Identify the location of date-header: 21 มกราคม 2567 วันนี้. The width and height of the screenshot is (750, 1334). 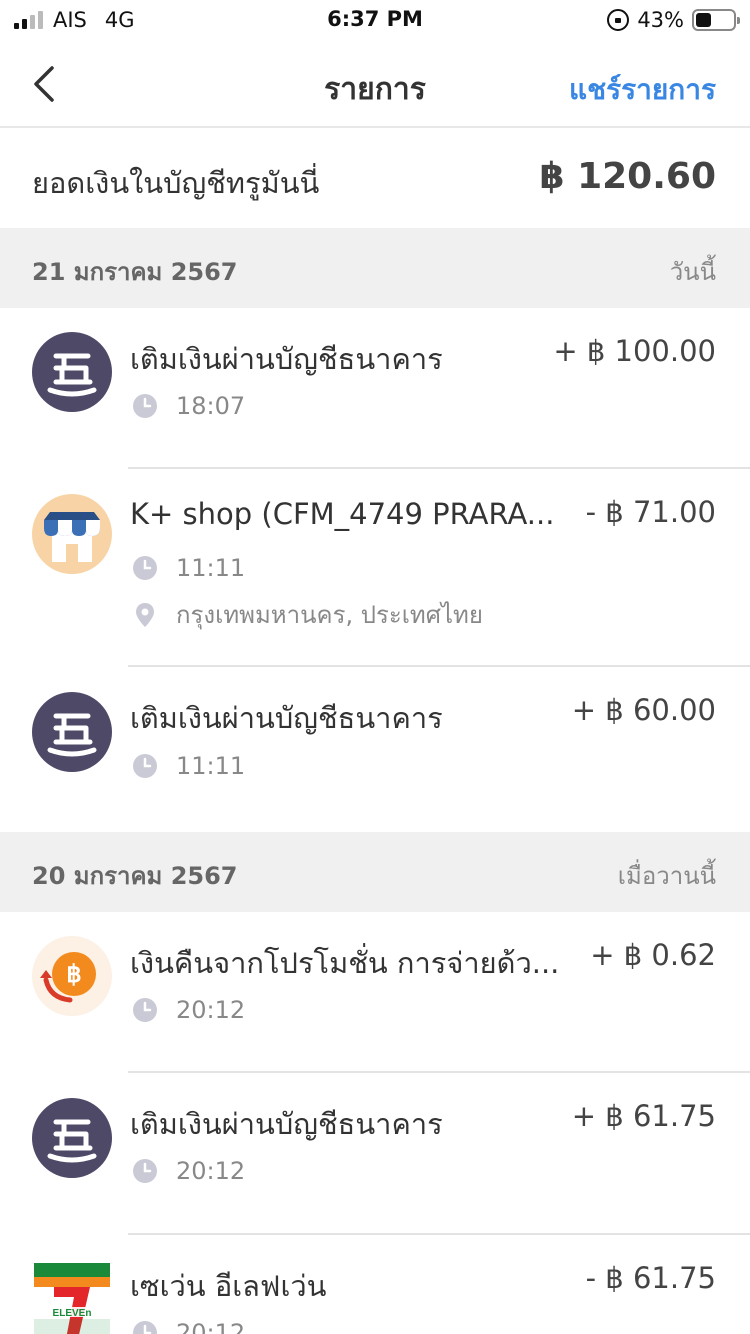
(375, 268).